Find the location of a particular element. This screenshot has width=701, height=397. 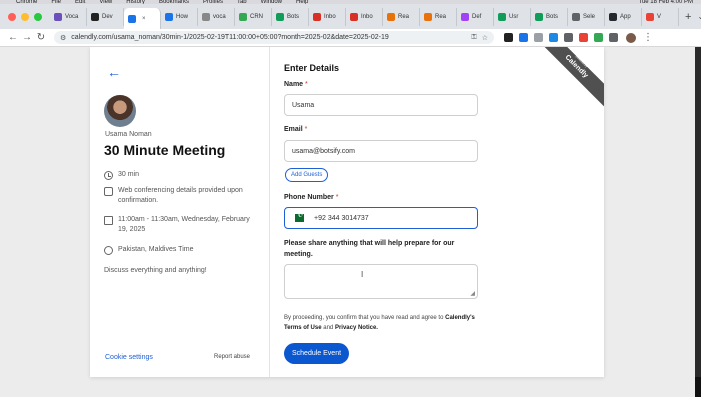

tab-label: Inbo is located at coordinates (367, 16).